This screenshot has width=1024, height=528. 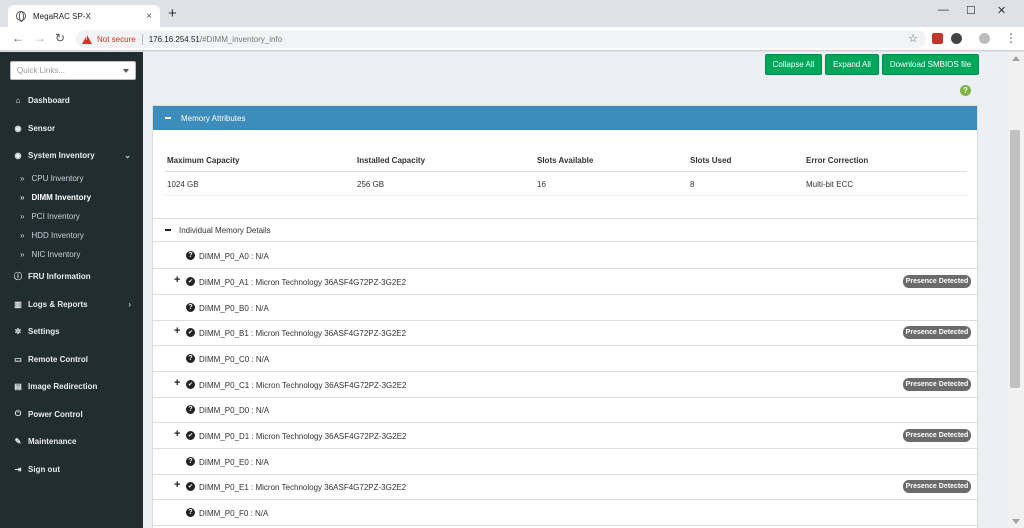 I want to click on chevron-right-icon: ›, so click(x=129, y=304).